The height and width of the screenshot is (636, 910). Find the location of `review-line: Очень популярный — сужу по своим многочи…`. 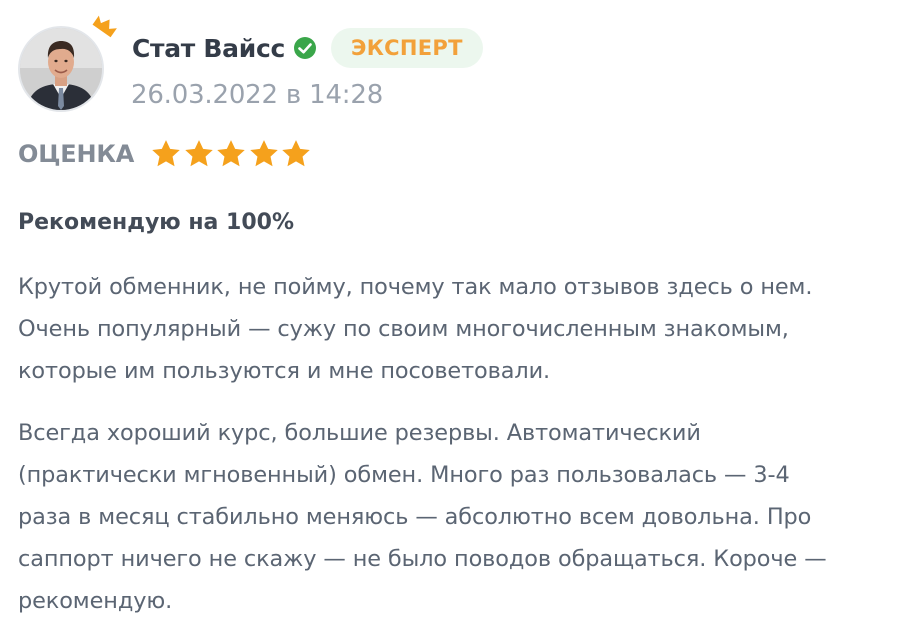

review-line: Очень популярный — сужу по своим многочи… is located at coordinates (403, 329).